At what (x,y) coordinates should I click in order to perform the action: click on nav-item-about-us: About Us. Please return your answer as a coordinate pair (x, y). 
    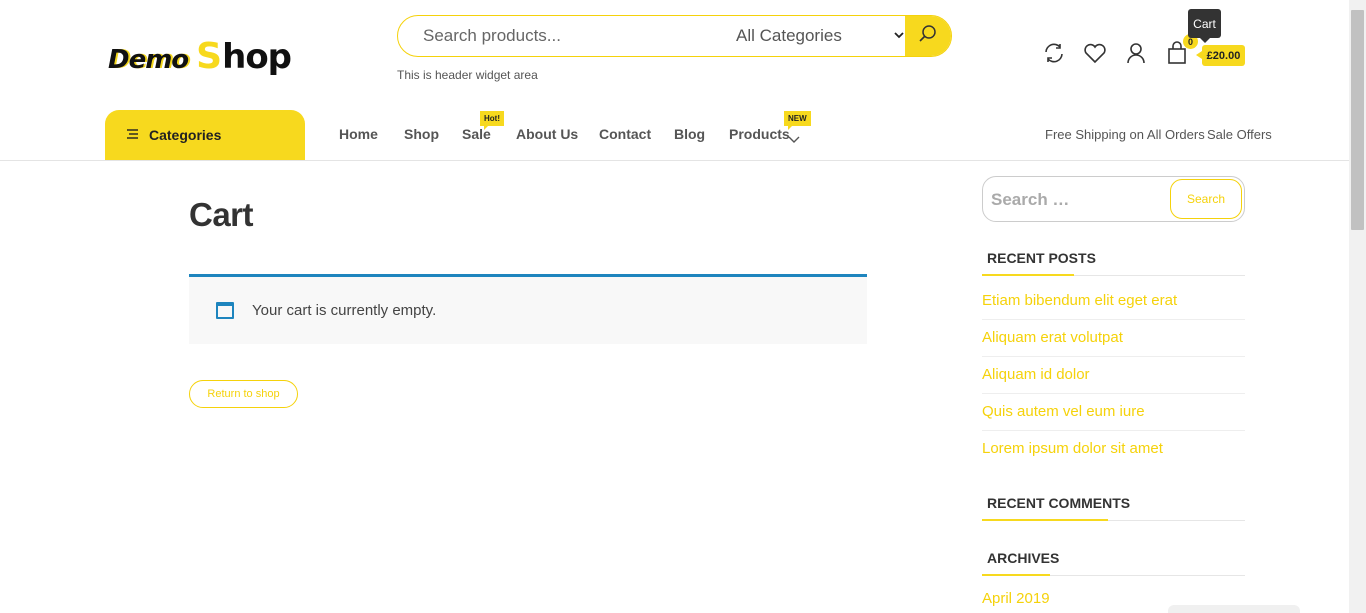
    Looking at the image, I should click on (547, 134).